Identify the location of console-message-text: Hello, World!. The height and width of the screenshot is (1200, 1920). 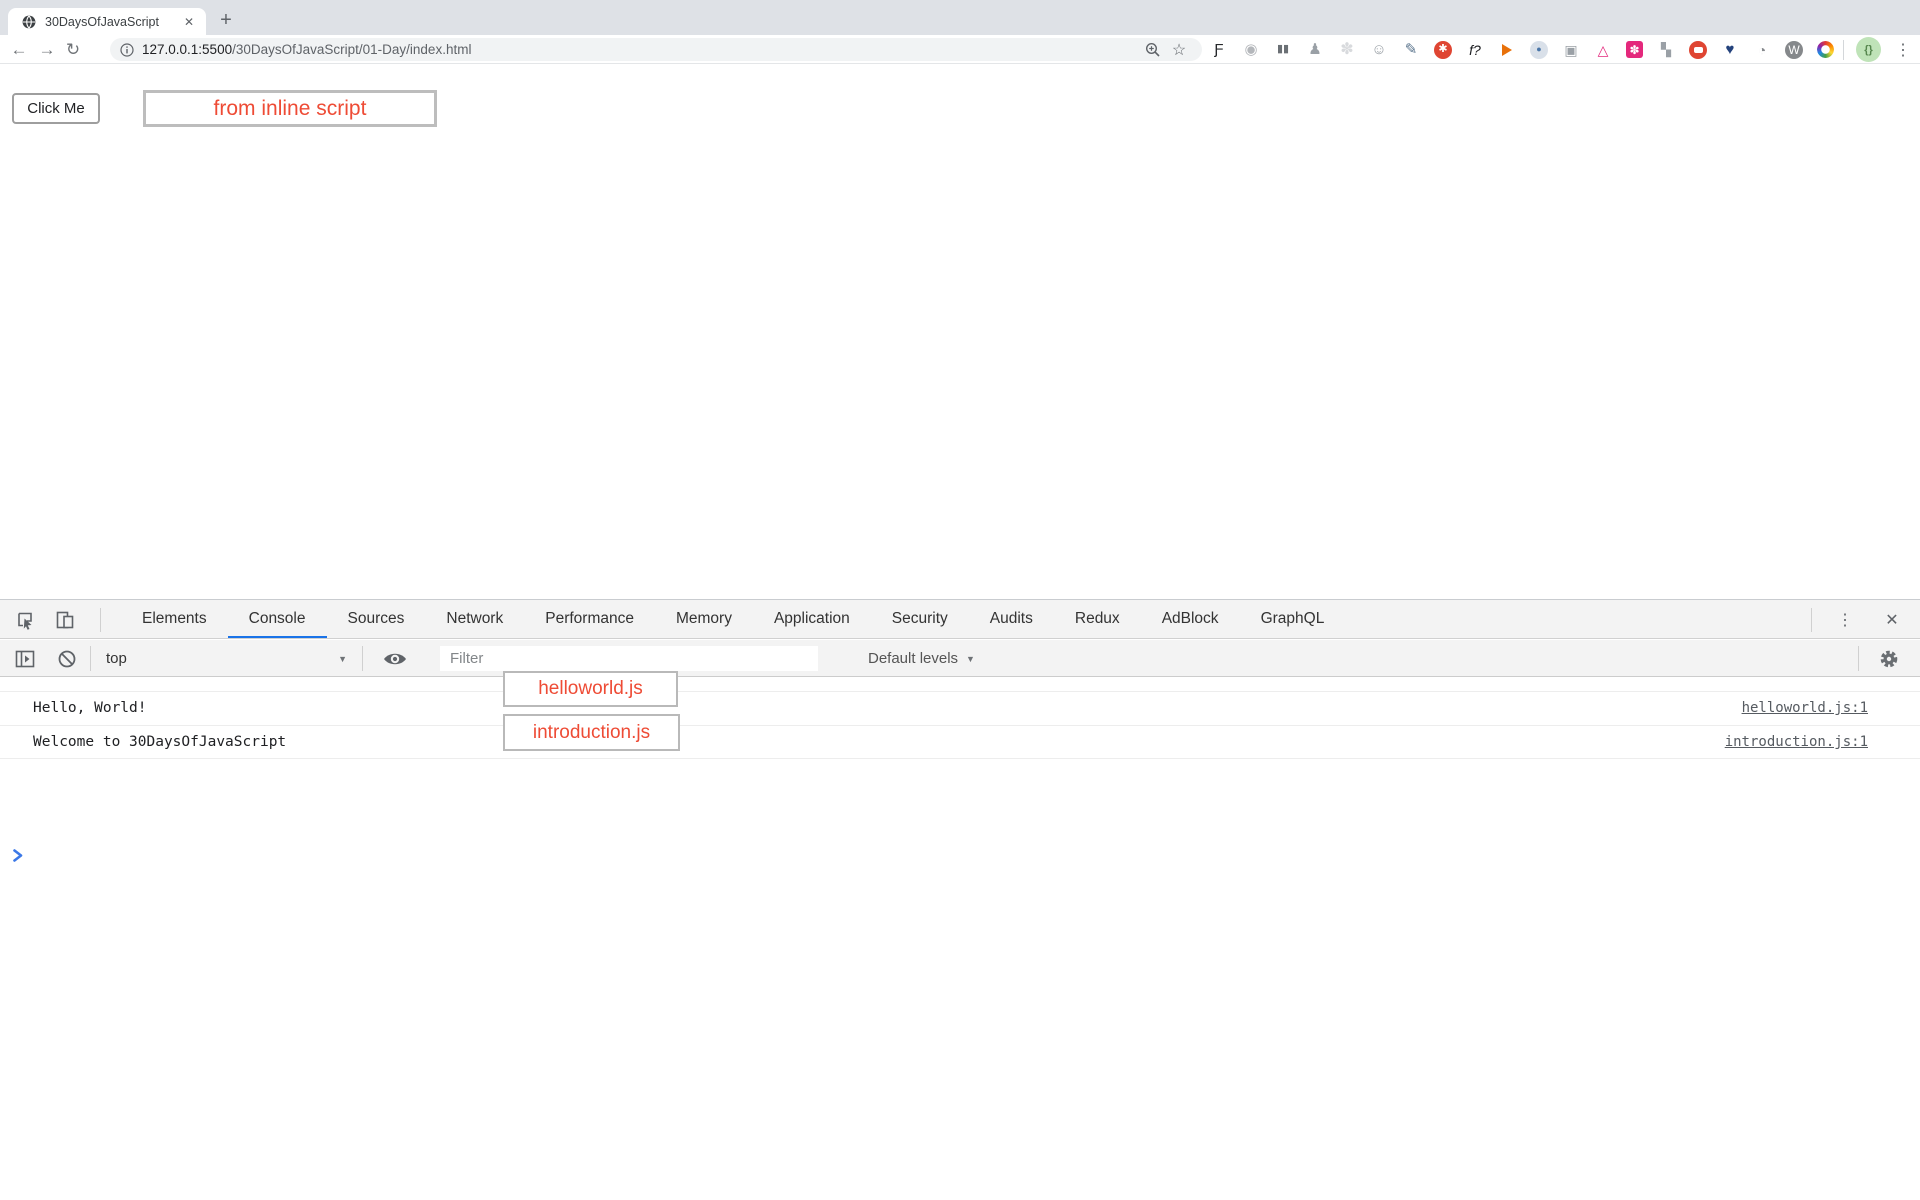
(90, 708).